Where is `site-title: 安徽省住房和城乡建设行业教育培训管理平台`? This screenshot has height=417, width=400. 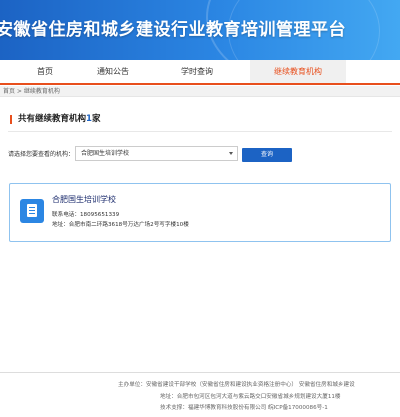
site-title: 安徽省住房和城乡建设行业教育培训管理平台 is located at coordinates (173, 30).